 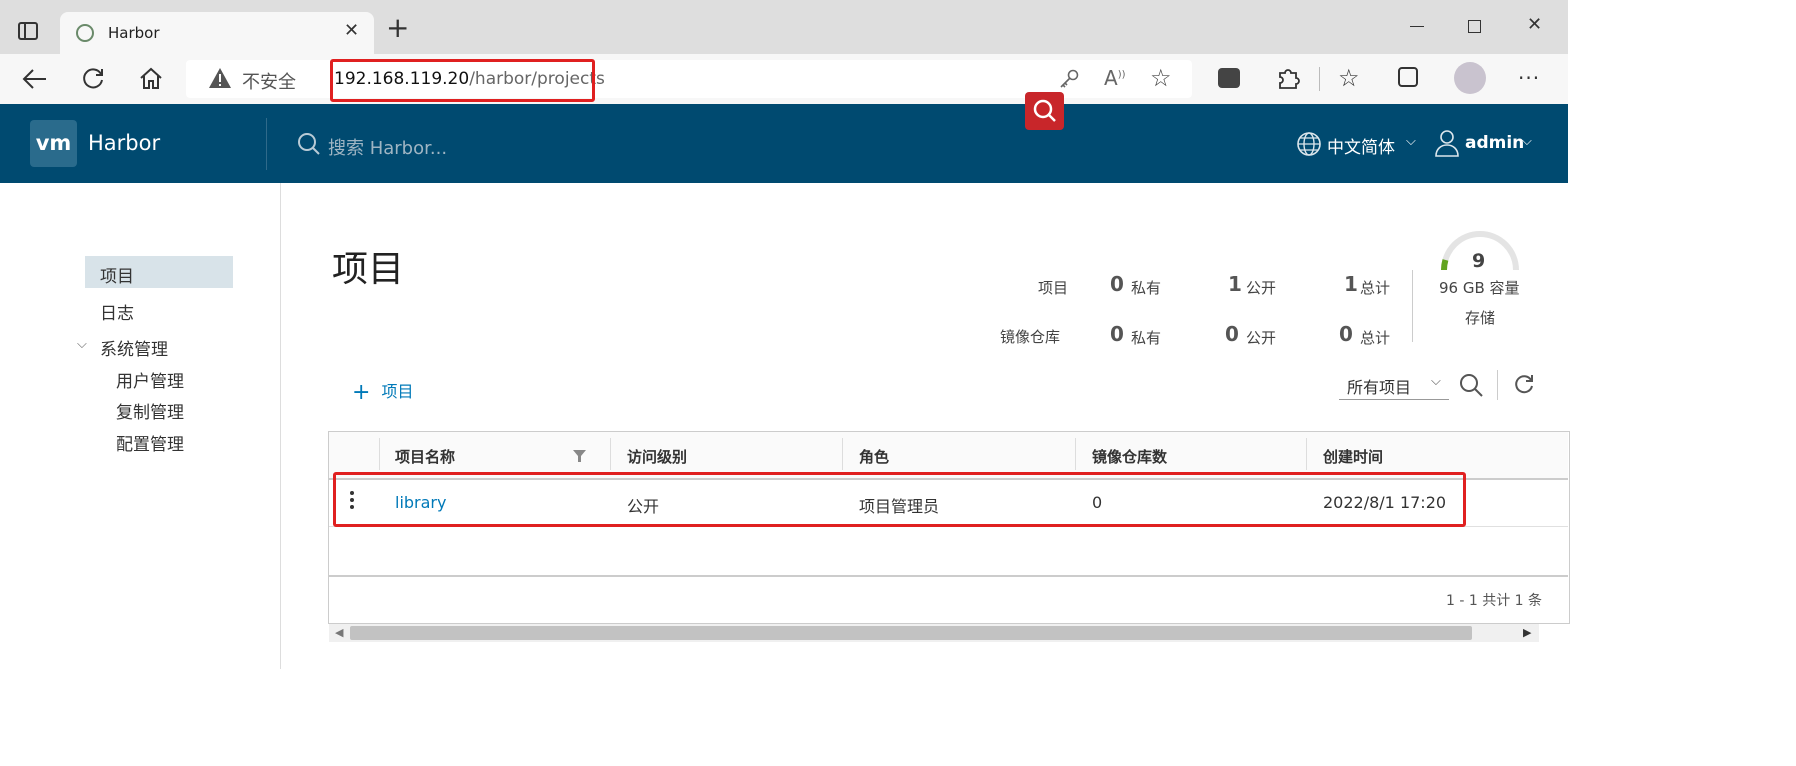 What do you see at coordinates (85, 33) in the screenshot?
I see `harbor-favicon-icon` at bounding box center [85, 33].